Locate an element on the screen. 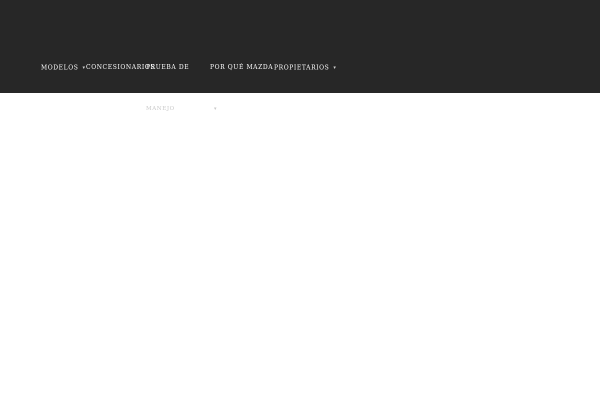 The width and height of the screenshot is (600, 400). nav-item-por-que-mazda: Por qué Mazda is located at coordinates (241, 68).